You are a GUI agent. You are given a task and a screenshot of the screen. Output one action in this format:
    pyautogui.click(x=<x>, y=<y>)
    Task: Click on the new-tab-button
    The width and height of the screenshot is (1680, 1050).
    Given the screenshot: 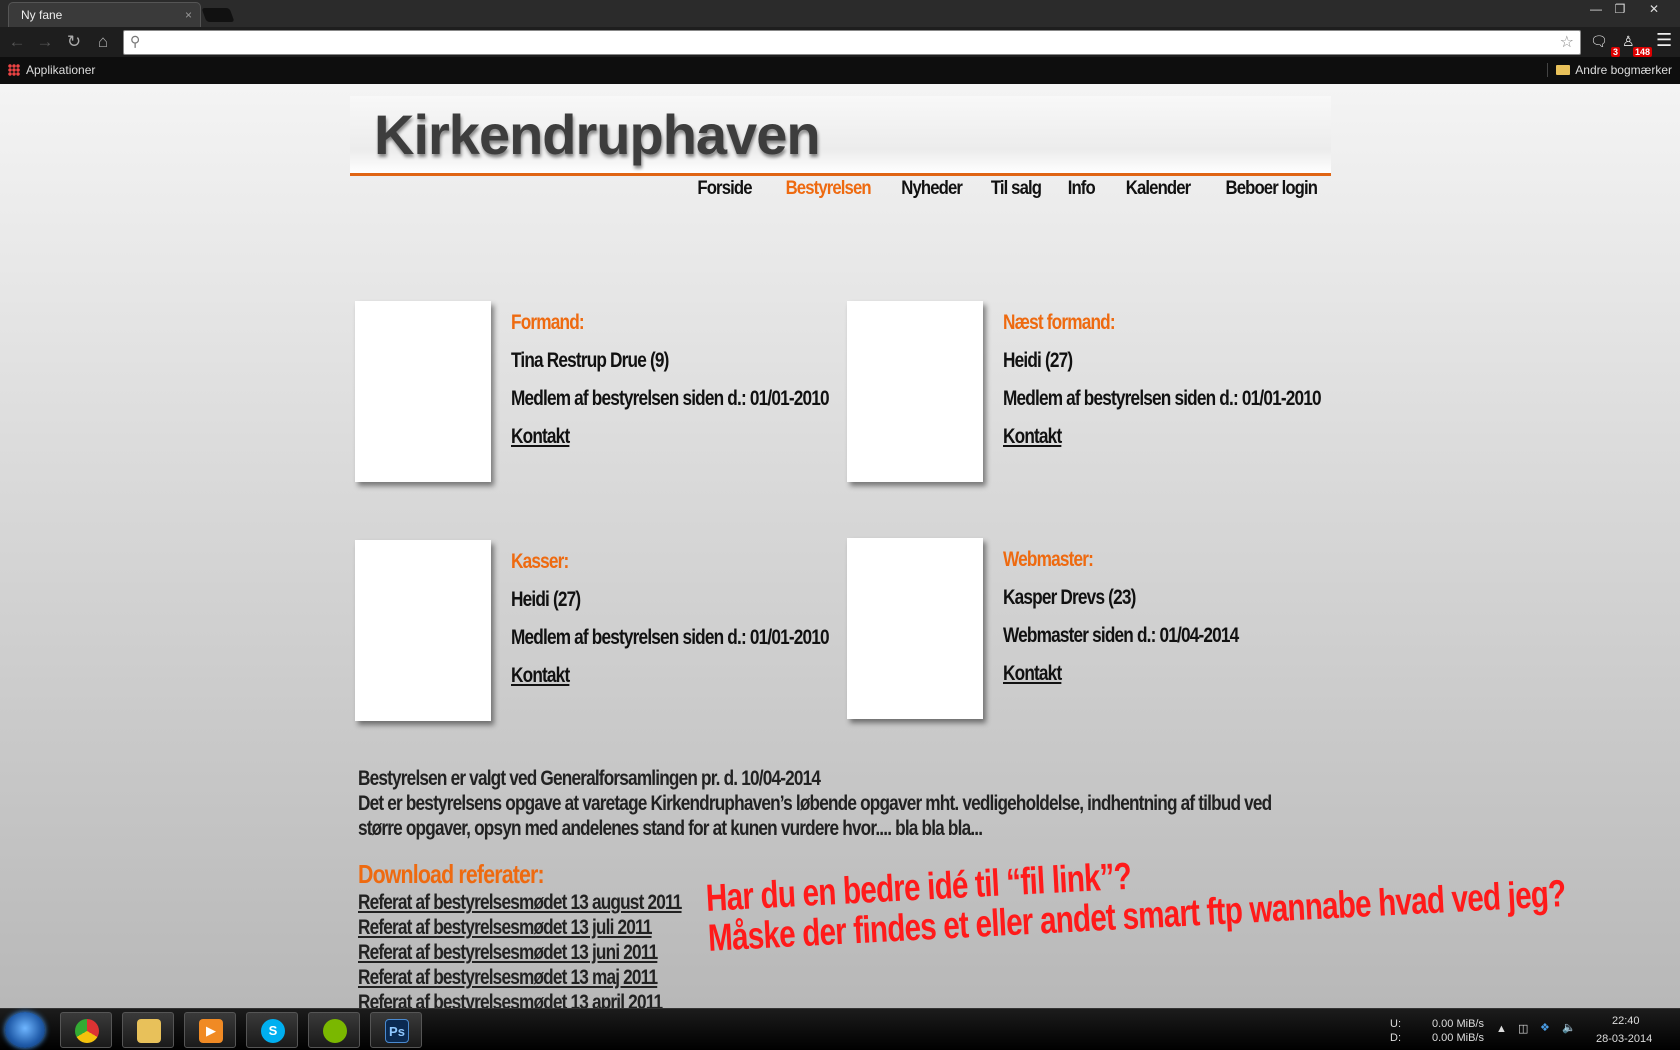 What is the action you would take?
    pyautogui.click(x=218, y=15)
    